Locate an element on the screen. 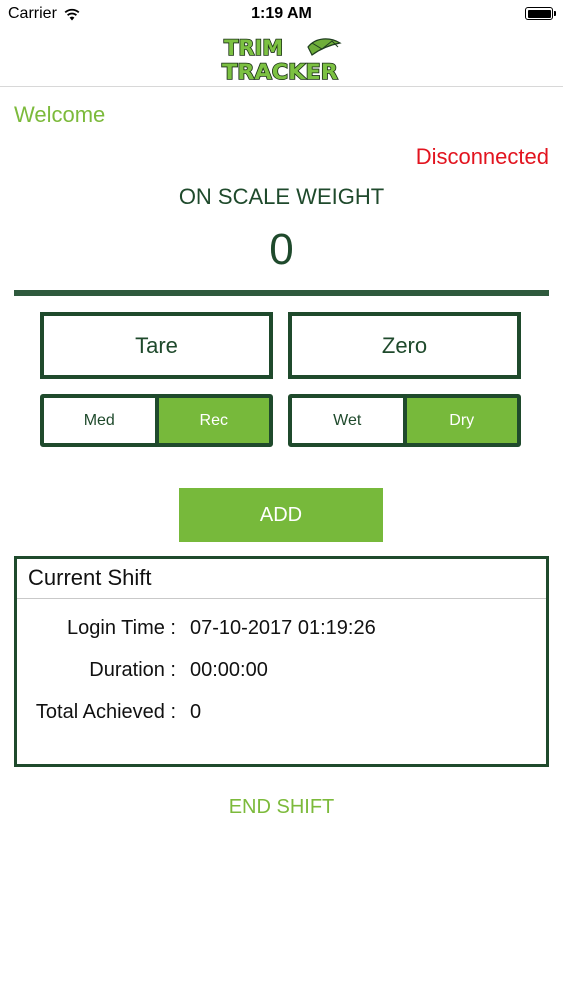 This screenshot has height=1000, width=563. logo-line1: TRIM is located at coordinates (253, 48).